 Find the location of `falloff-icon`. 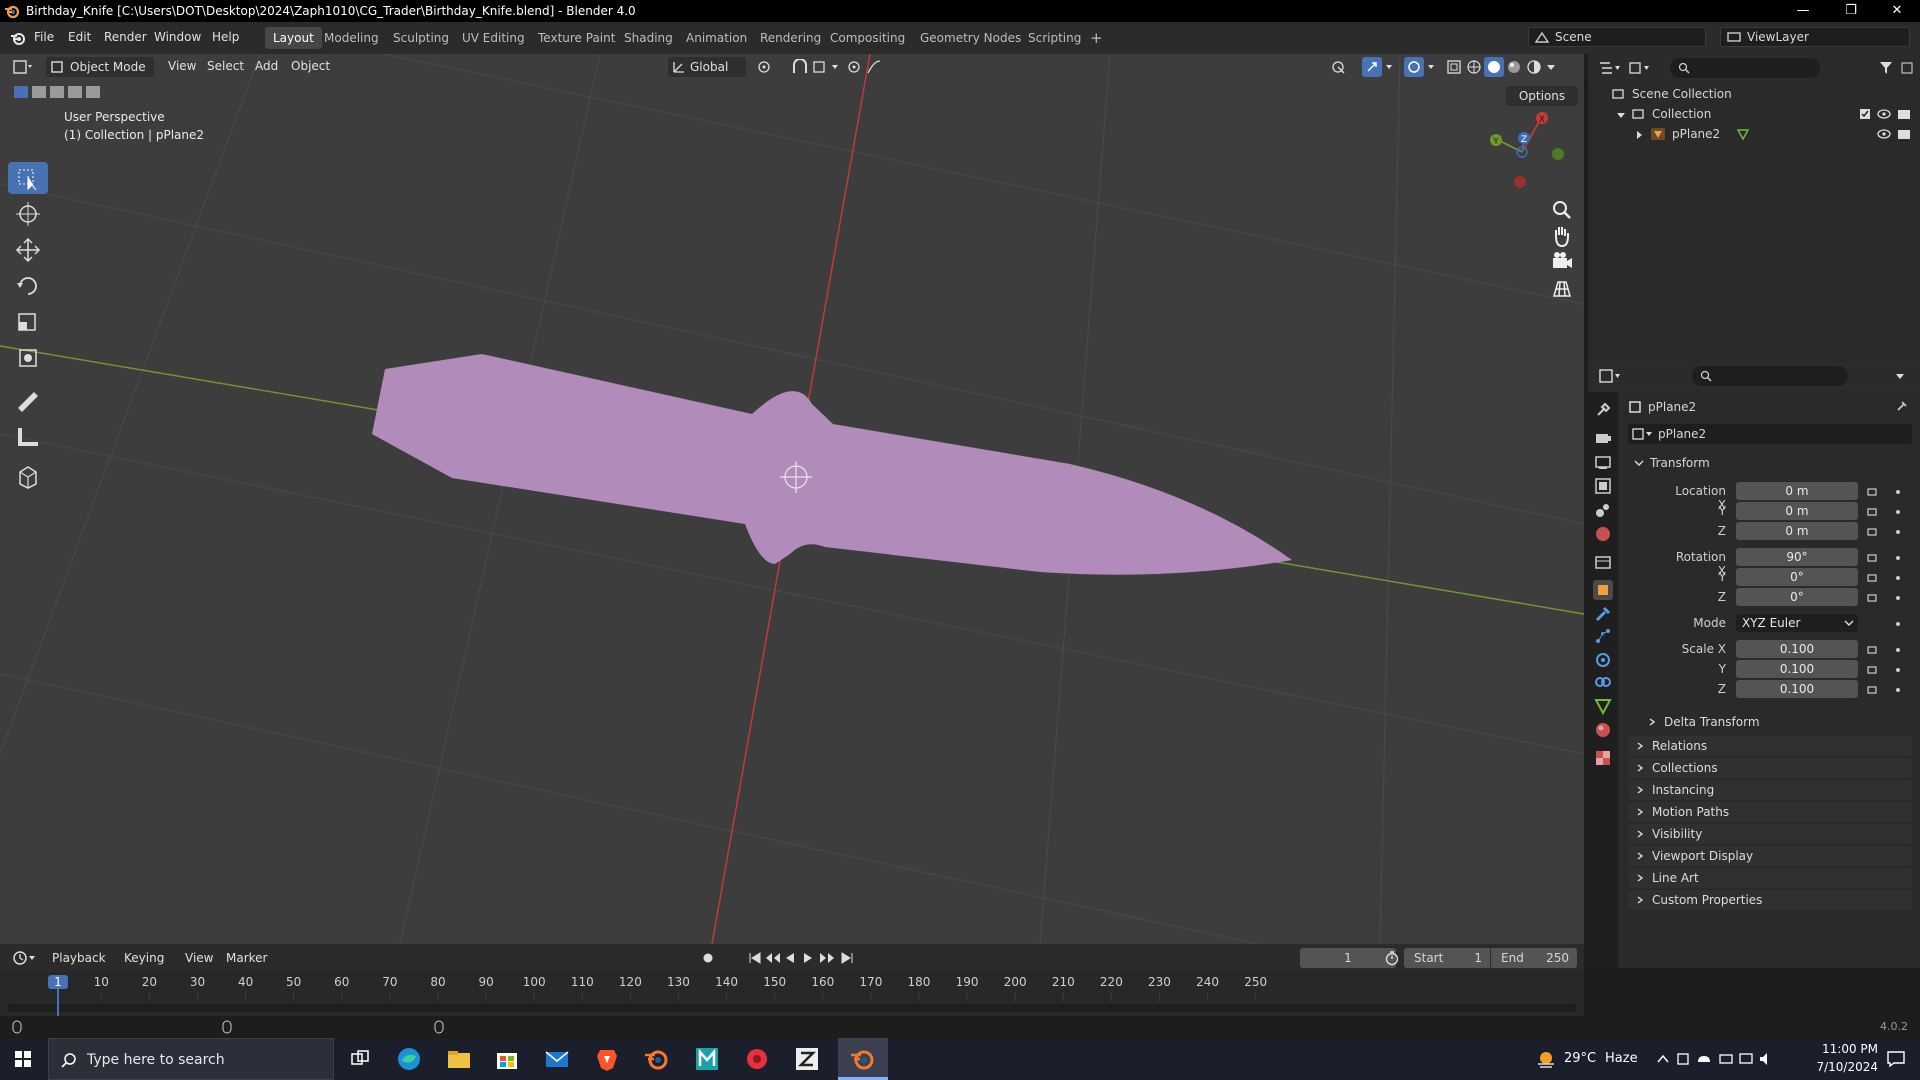

falloff-icon is located at coordinates (879, 67).